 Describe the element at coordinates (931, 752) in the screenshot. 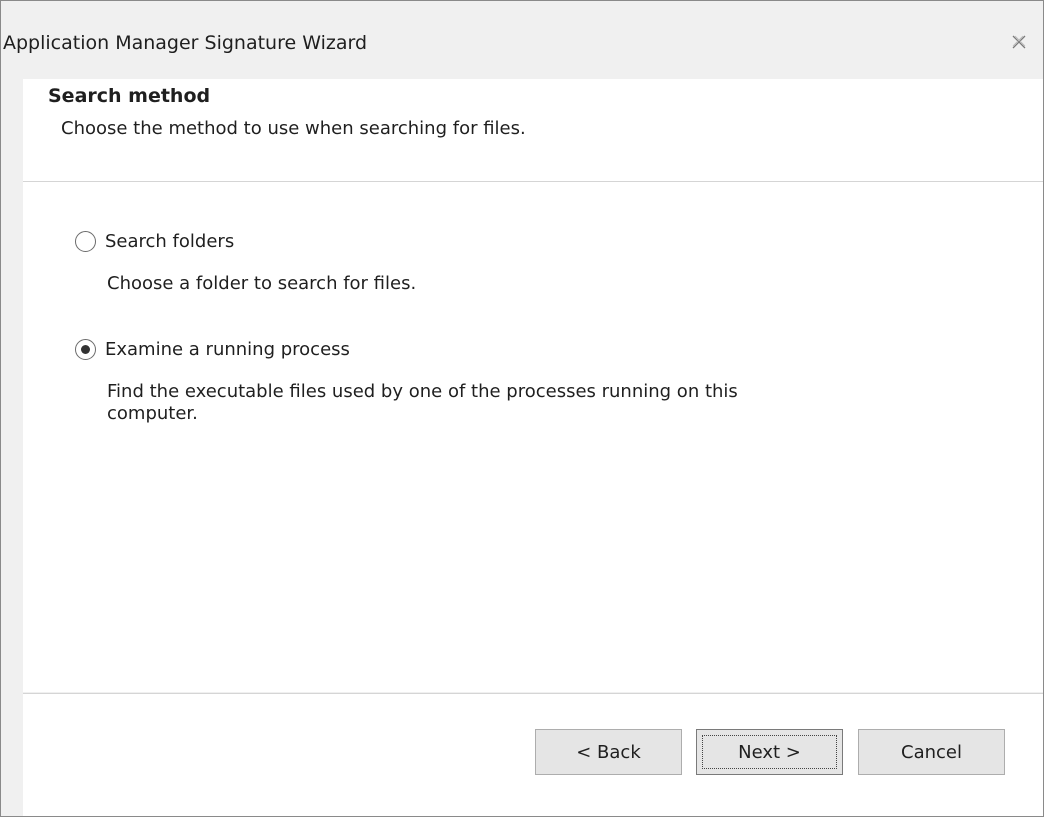

I see `cancel-button: Cancel` at that location.